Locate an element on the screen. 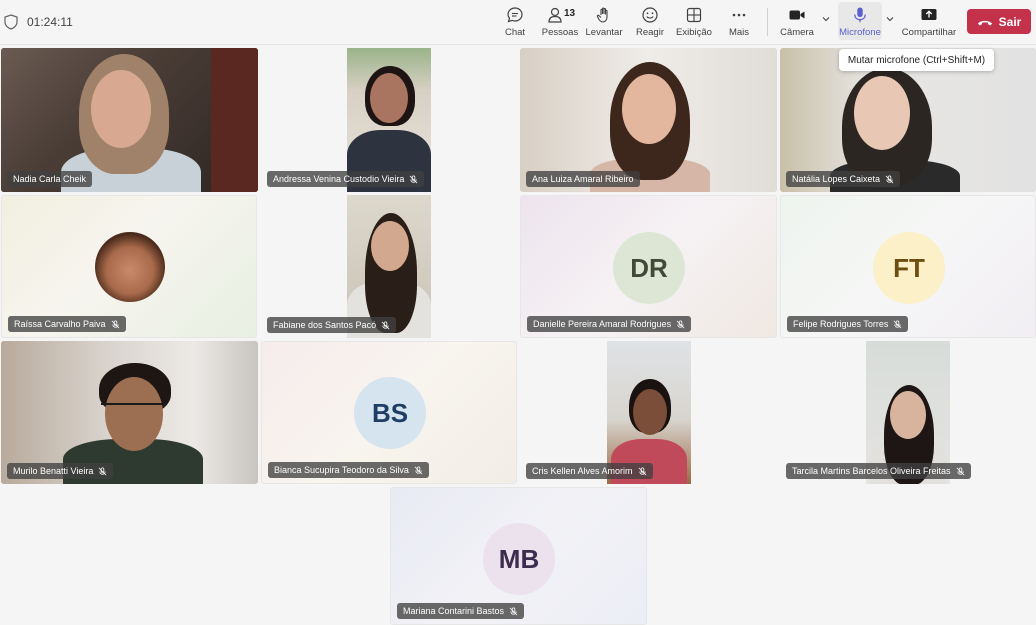 The height and width of the screenshot is (625, 1036). participant-tile: DR Danielle Pereira Amaral Rodrigues is located at coordinates (648, 266).